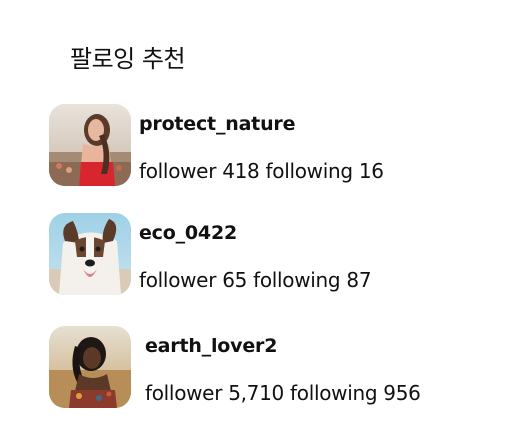  What do you see at coordinates (371, 171) in the screenshot?
I see `following-count: 16` at bounding box center [371, 171].